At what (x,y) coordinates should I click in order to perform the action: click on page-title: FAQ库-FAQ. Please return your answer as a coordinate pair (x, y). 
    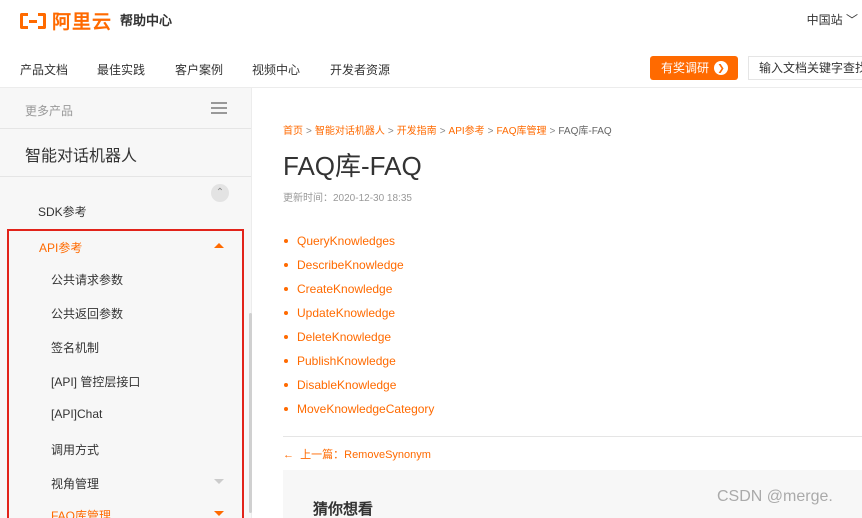
    Looking at the image, I should click on (352, 166).